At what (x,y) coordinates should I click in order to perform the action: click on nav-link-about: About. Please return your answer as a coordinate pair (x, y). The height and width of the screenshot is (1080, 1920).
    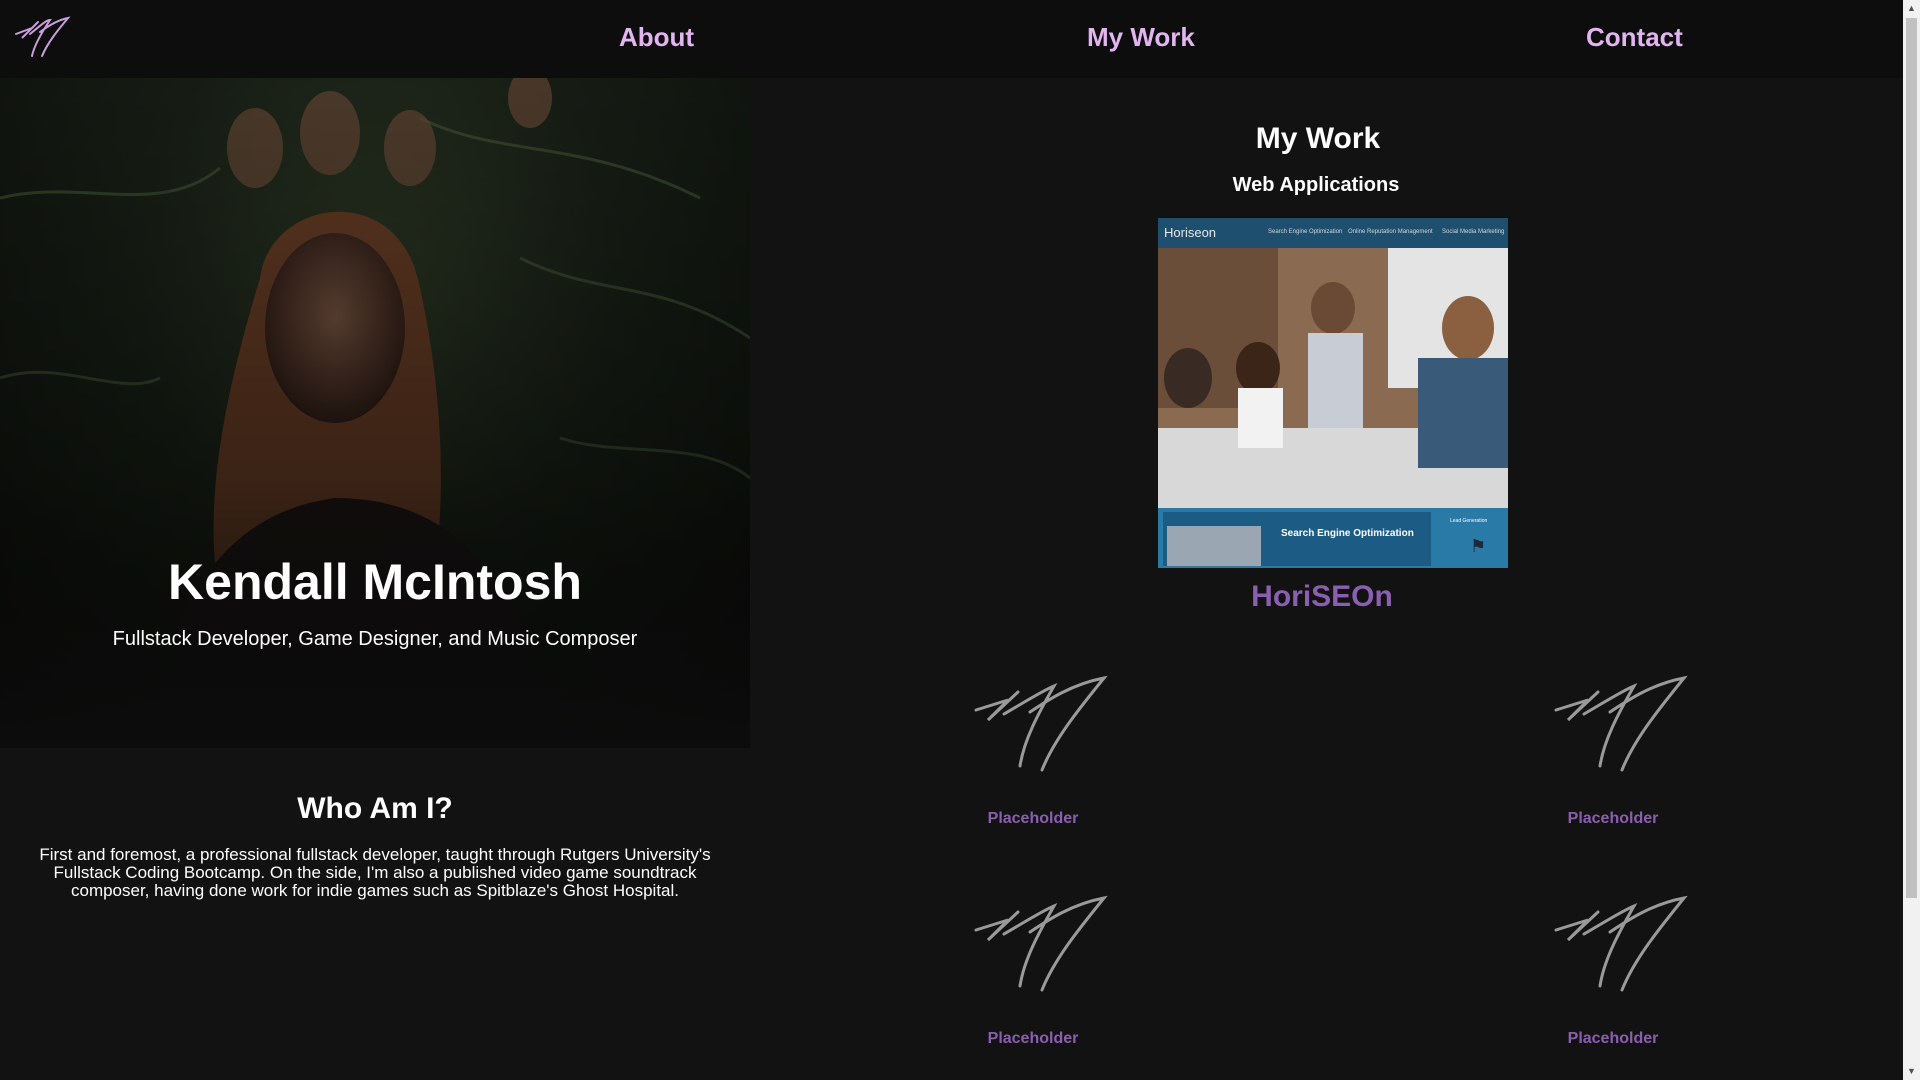
    Looking at the image, I should click on (656, 37).